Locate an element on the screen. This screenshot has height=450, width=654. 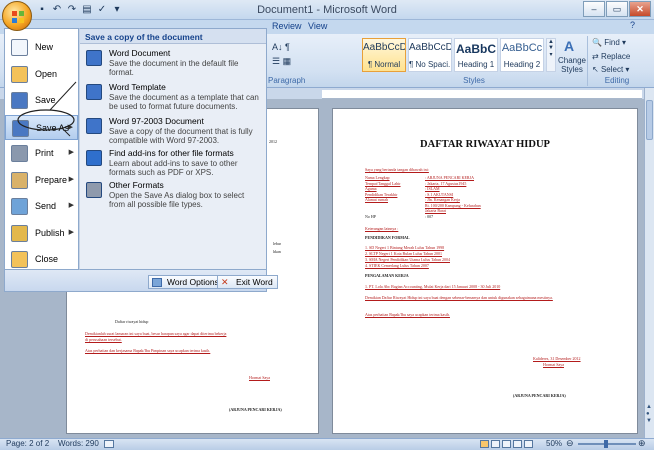
find-button: 🔍 Find ▾ is located at coordinates (609, 42).